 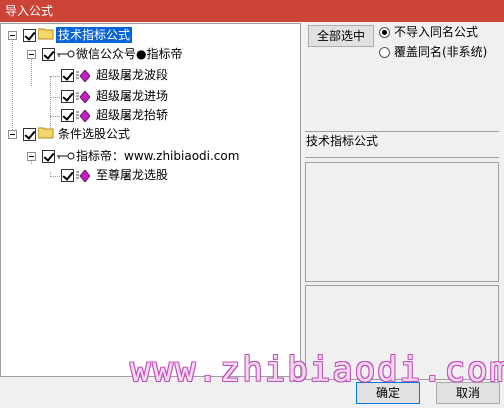 What do you see at coordinates (94, 134) in the screenshot?
I see `tree-node-label: 条件选股公式` at bounding box center [94, 134].